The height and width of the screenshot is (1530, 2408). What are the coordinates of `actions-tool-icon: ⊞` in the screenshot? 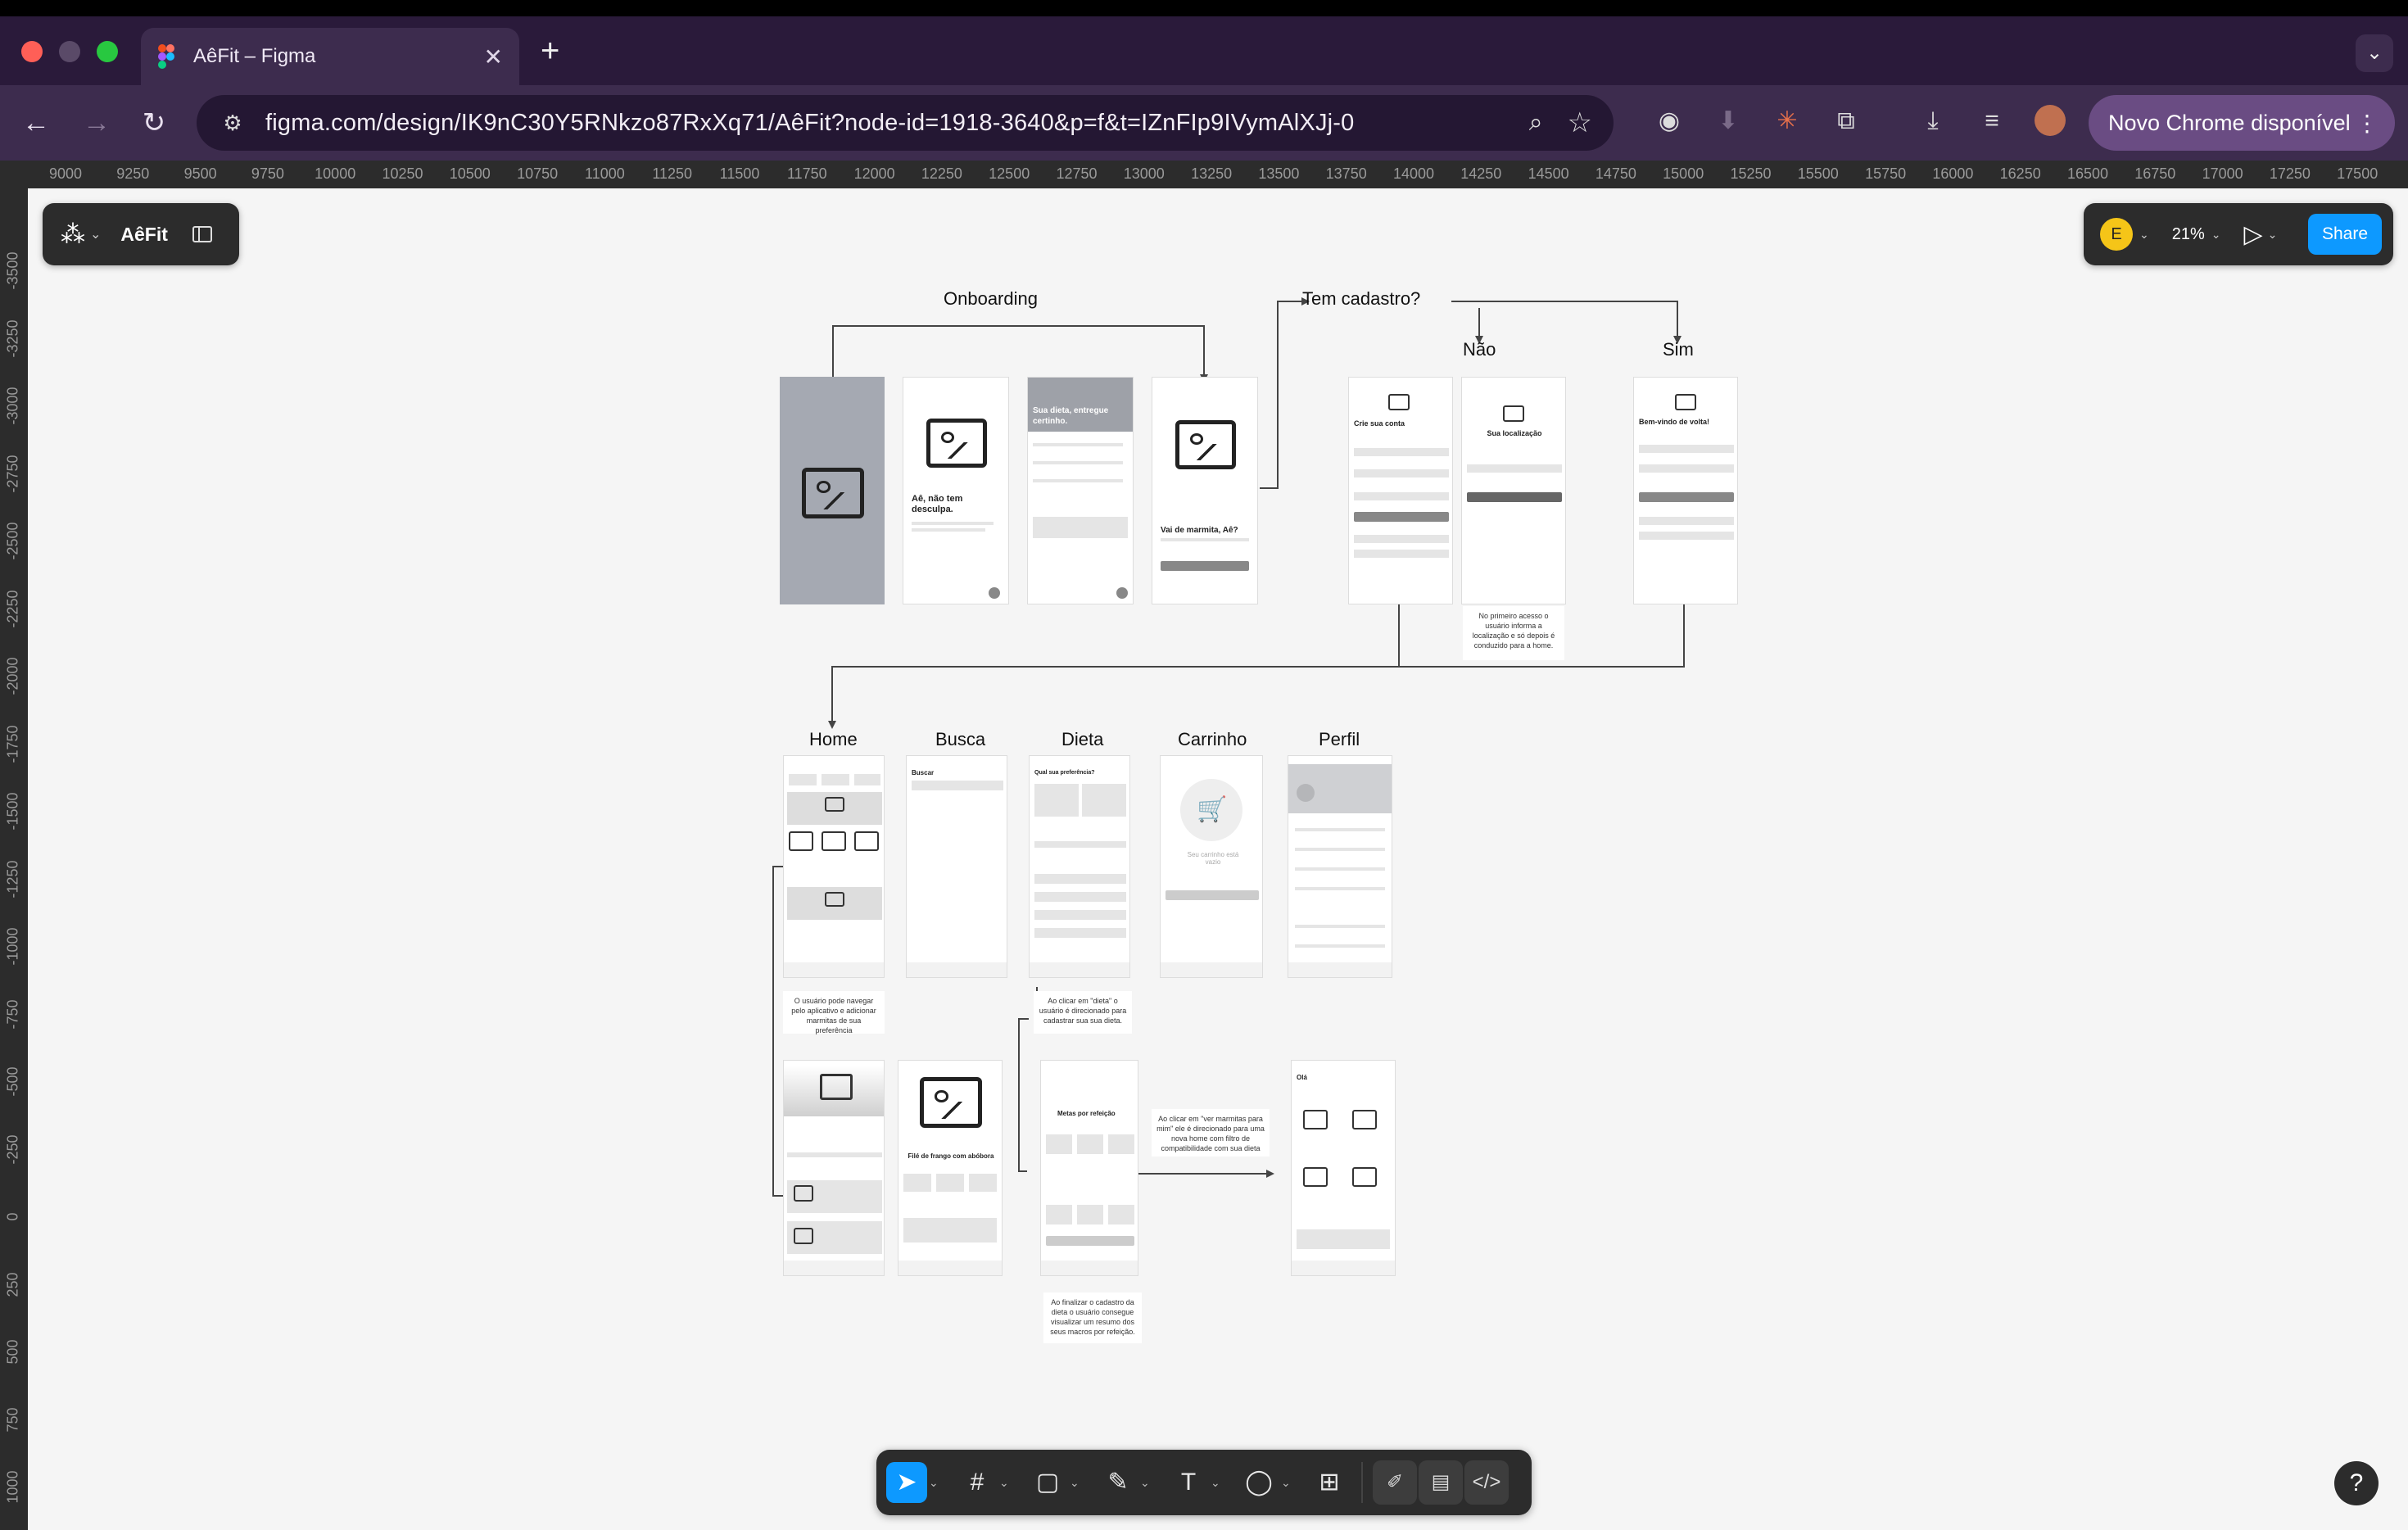 It's located at (1329, 1482).